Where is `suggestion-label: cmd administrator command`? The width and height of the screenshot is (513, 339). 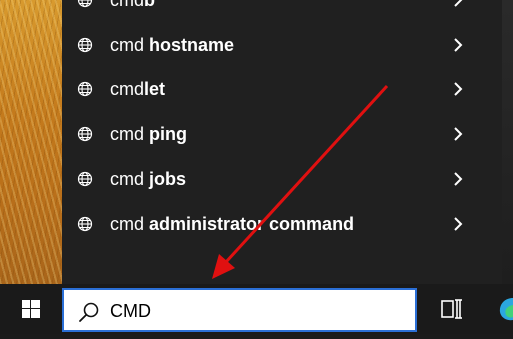
suggestion-label: cmd administrator command is located at coordinates (232, 224).